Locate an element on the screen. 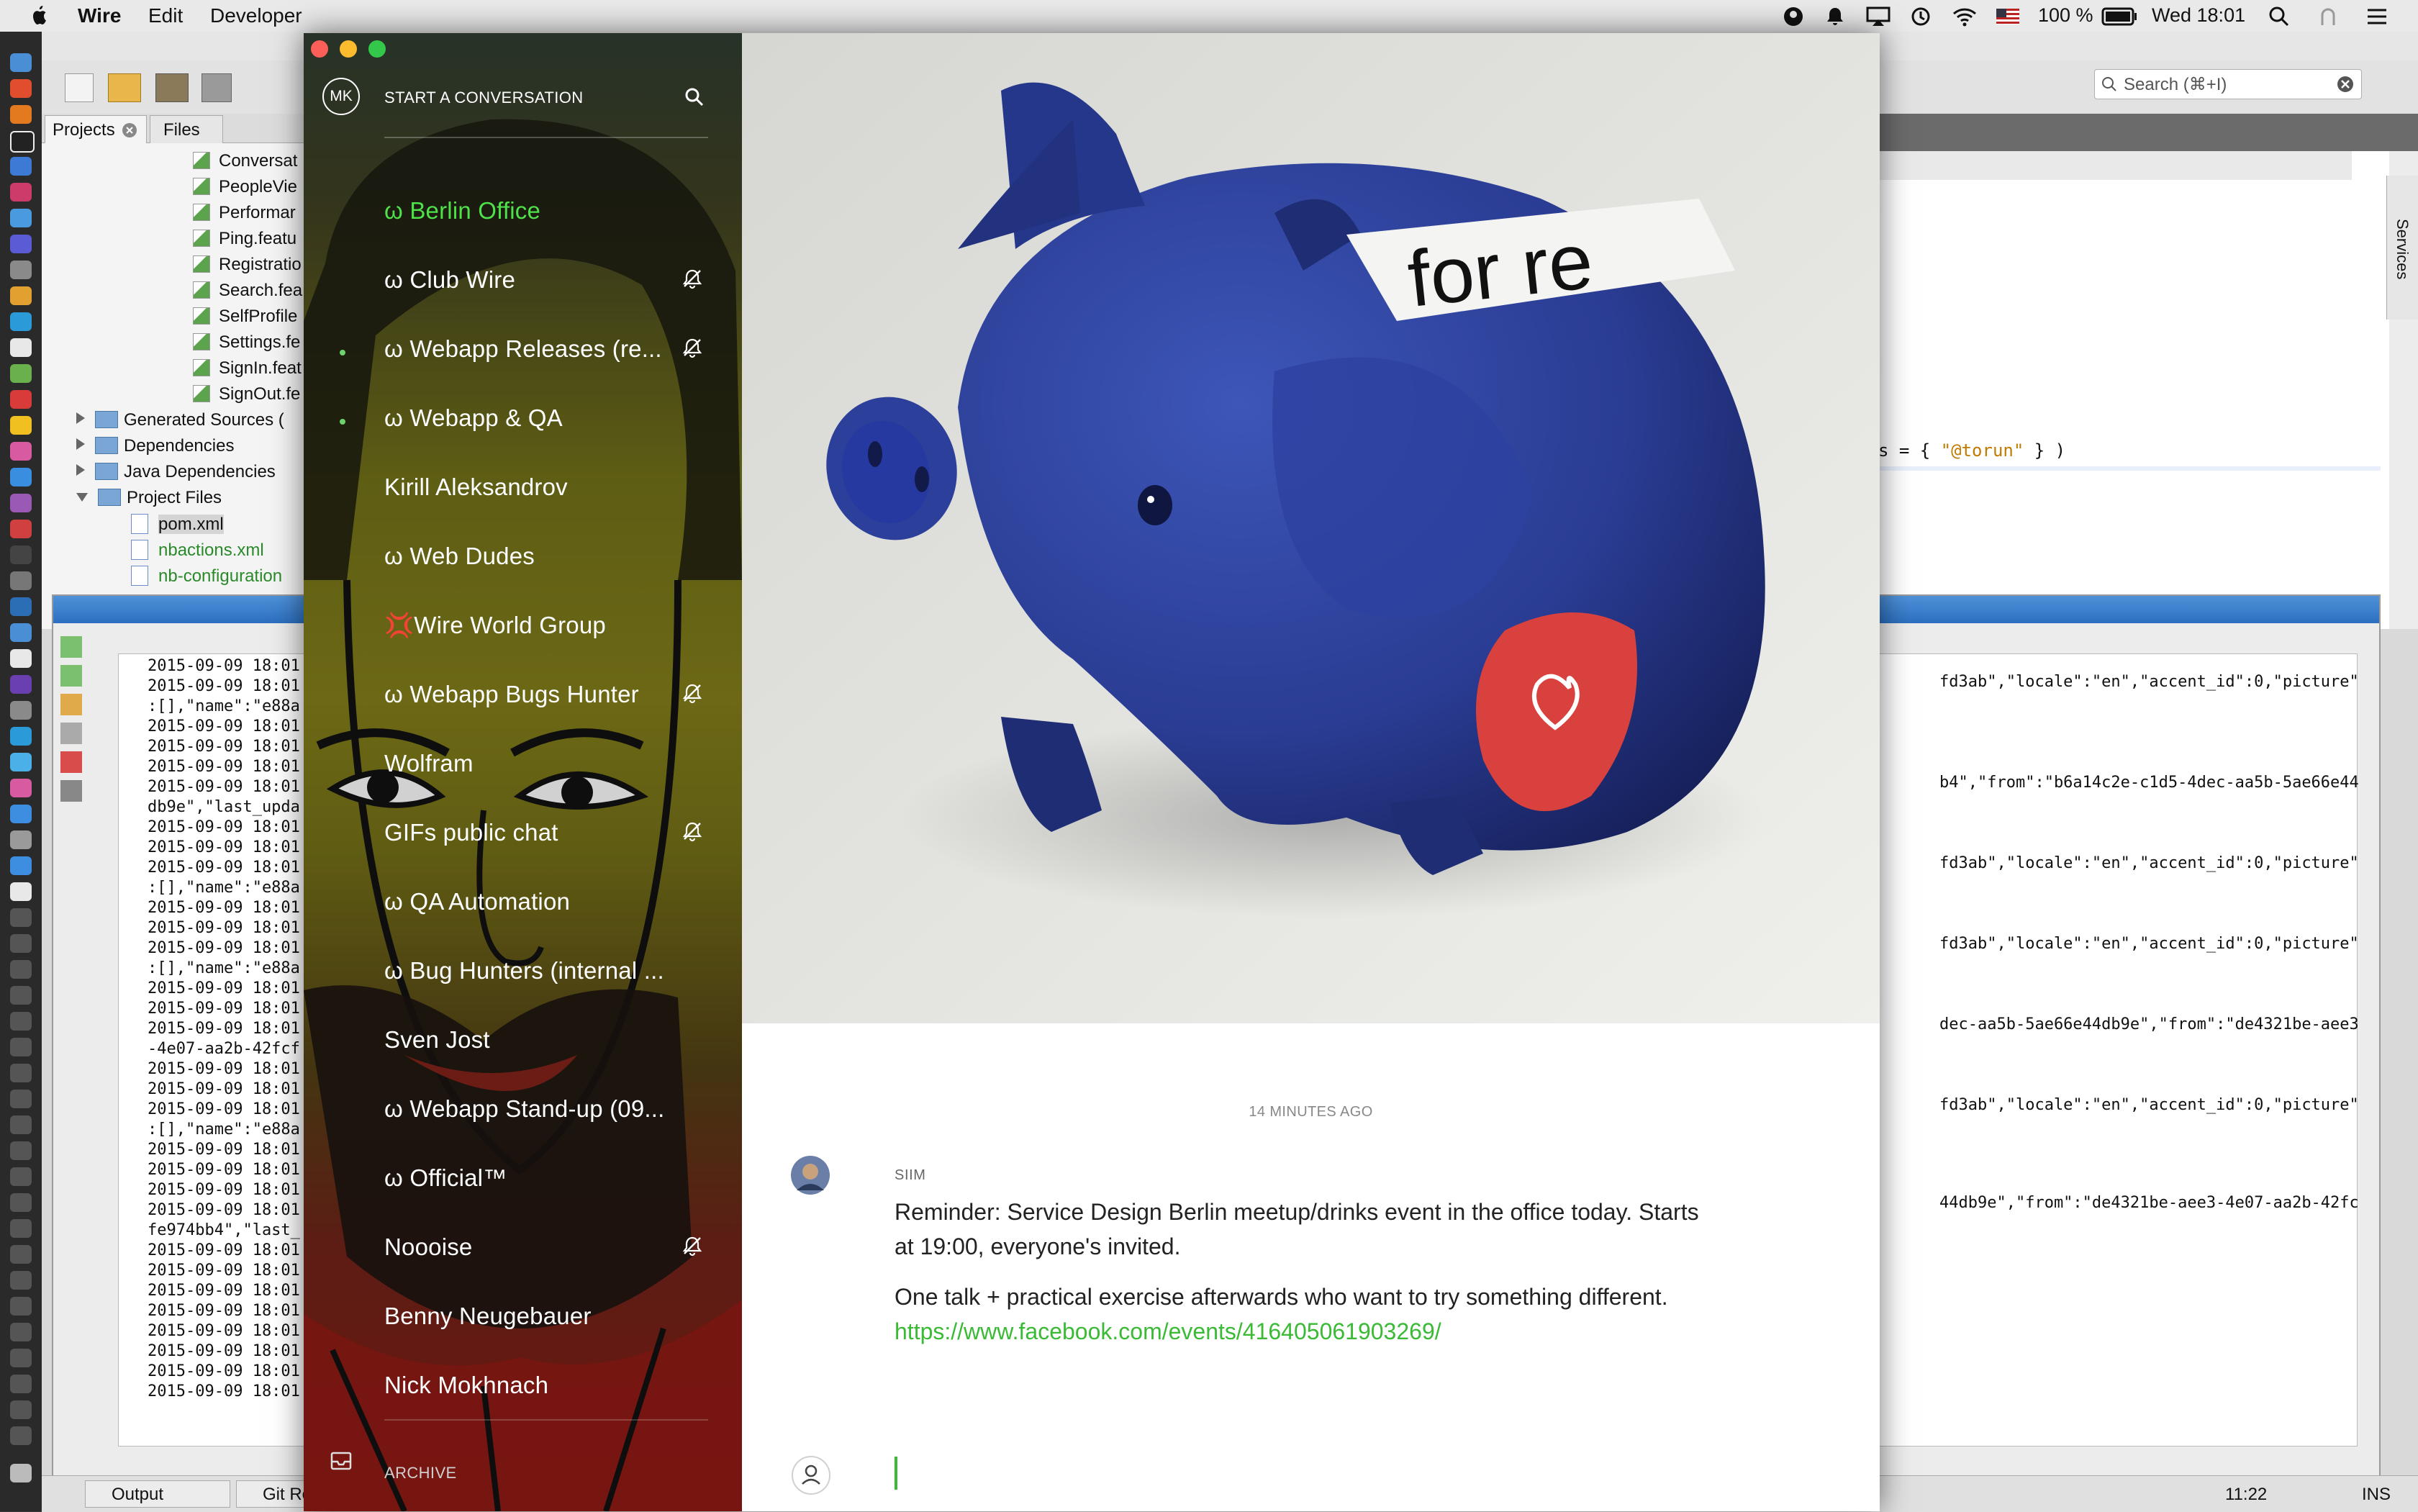  user-avatar: MK is located at coordinates (341, 97).